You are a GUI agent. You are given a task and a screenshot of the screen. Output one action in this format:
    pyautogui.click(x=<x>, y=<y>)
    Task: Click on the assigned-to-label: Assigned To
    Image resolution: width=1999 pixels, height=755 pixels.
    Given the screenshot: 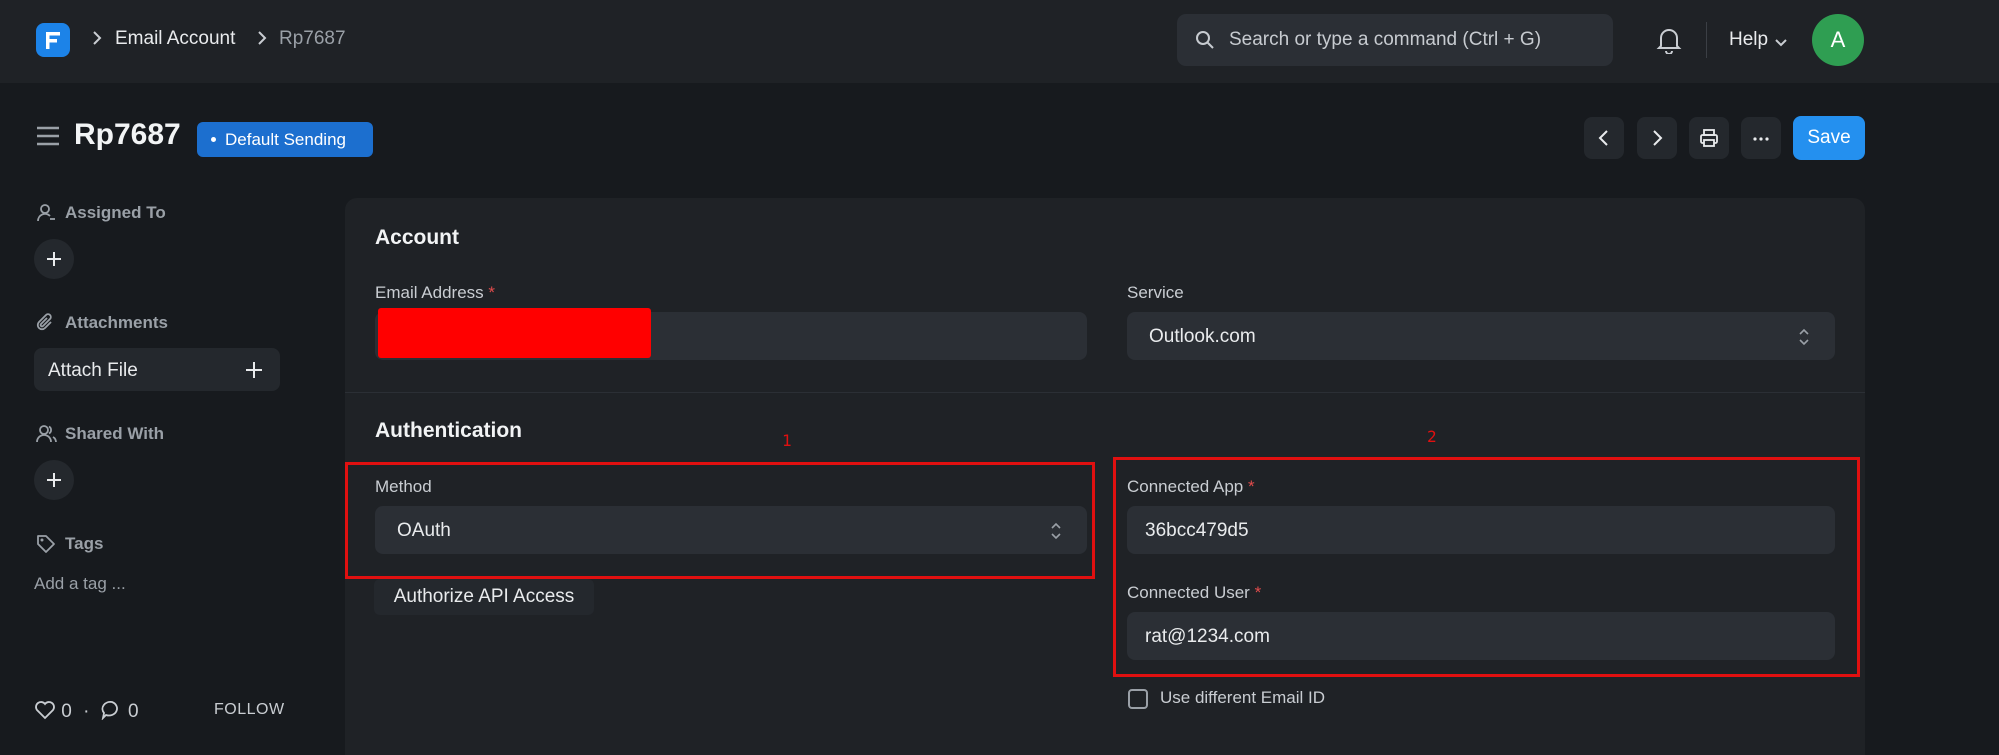 What is the action you would take?
    pyautogui.click(x=115, y=212)
    